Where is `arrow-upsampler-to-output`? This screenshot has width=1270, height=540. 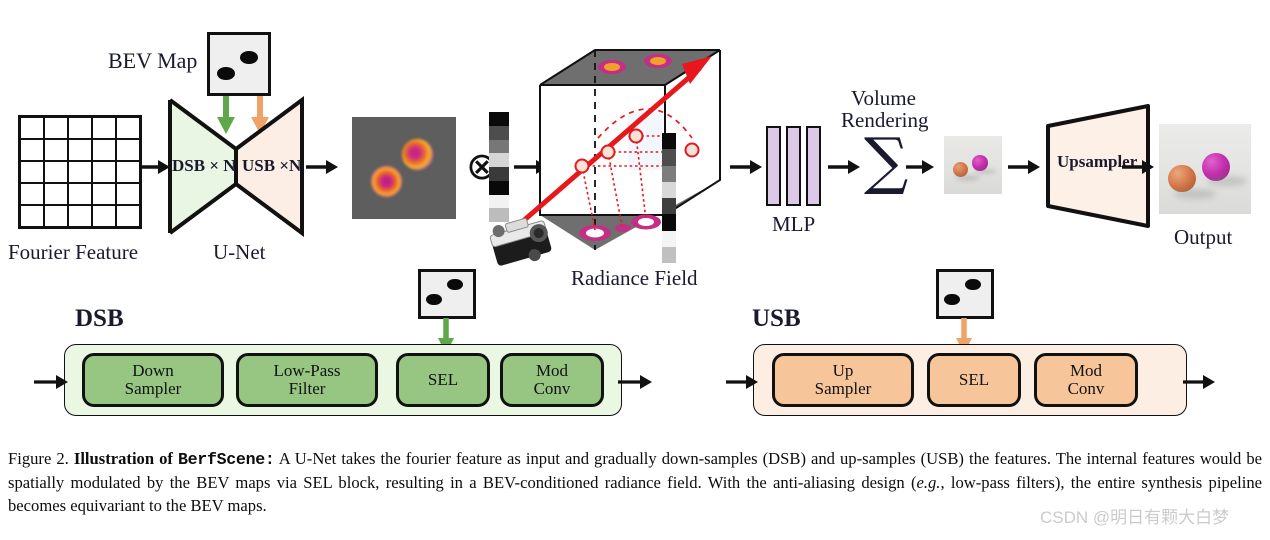 arrow-upsampler-to-output is located at coordinates (1138, 167).